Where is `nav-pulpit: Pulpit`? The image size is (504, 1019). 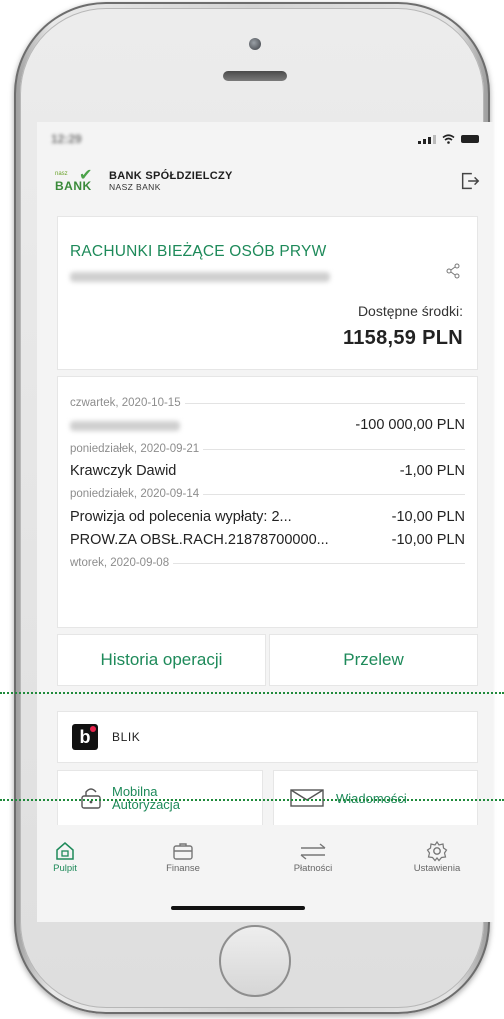
nav-pulpit: Pulpit is located at coordinates (76, 856).